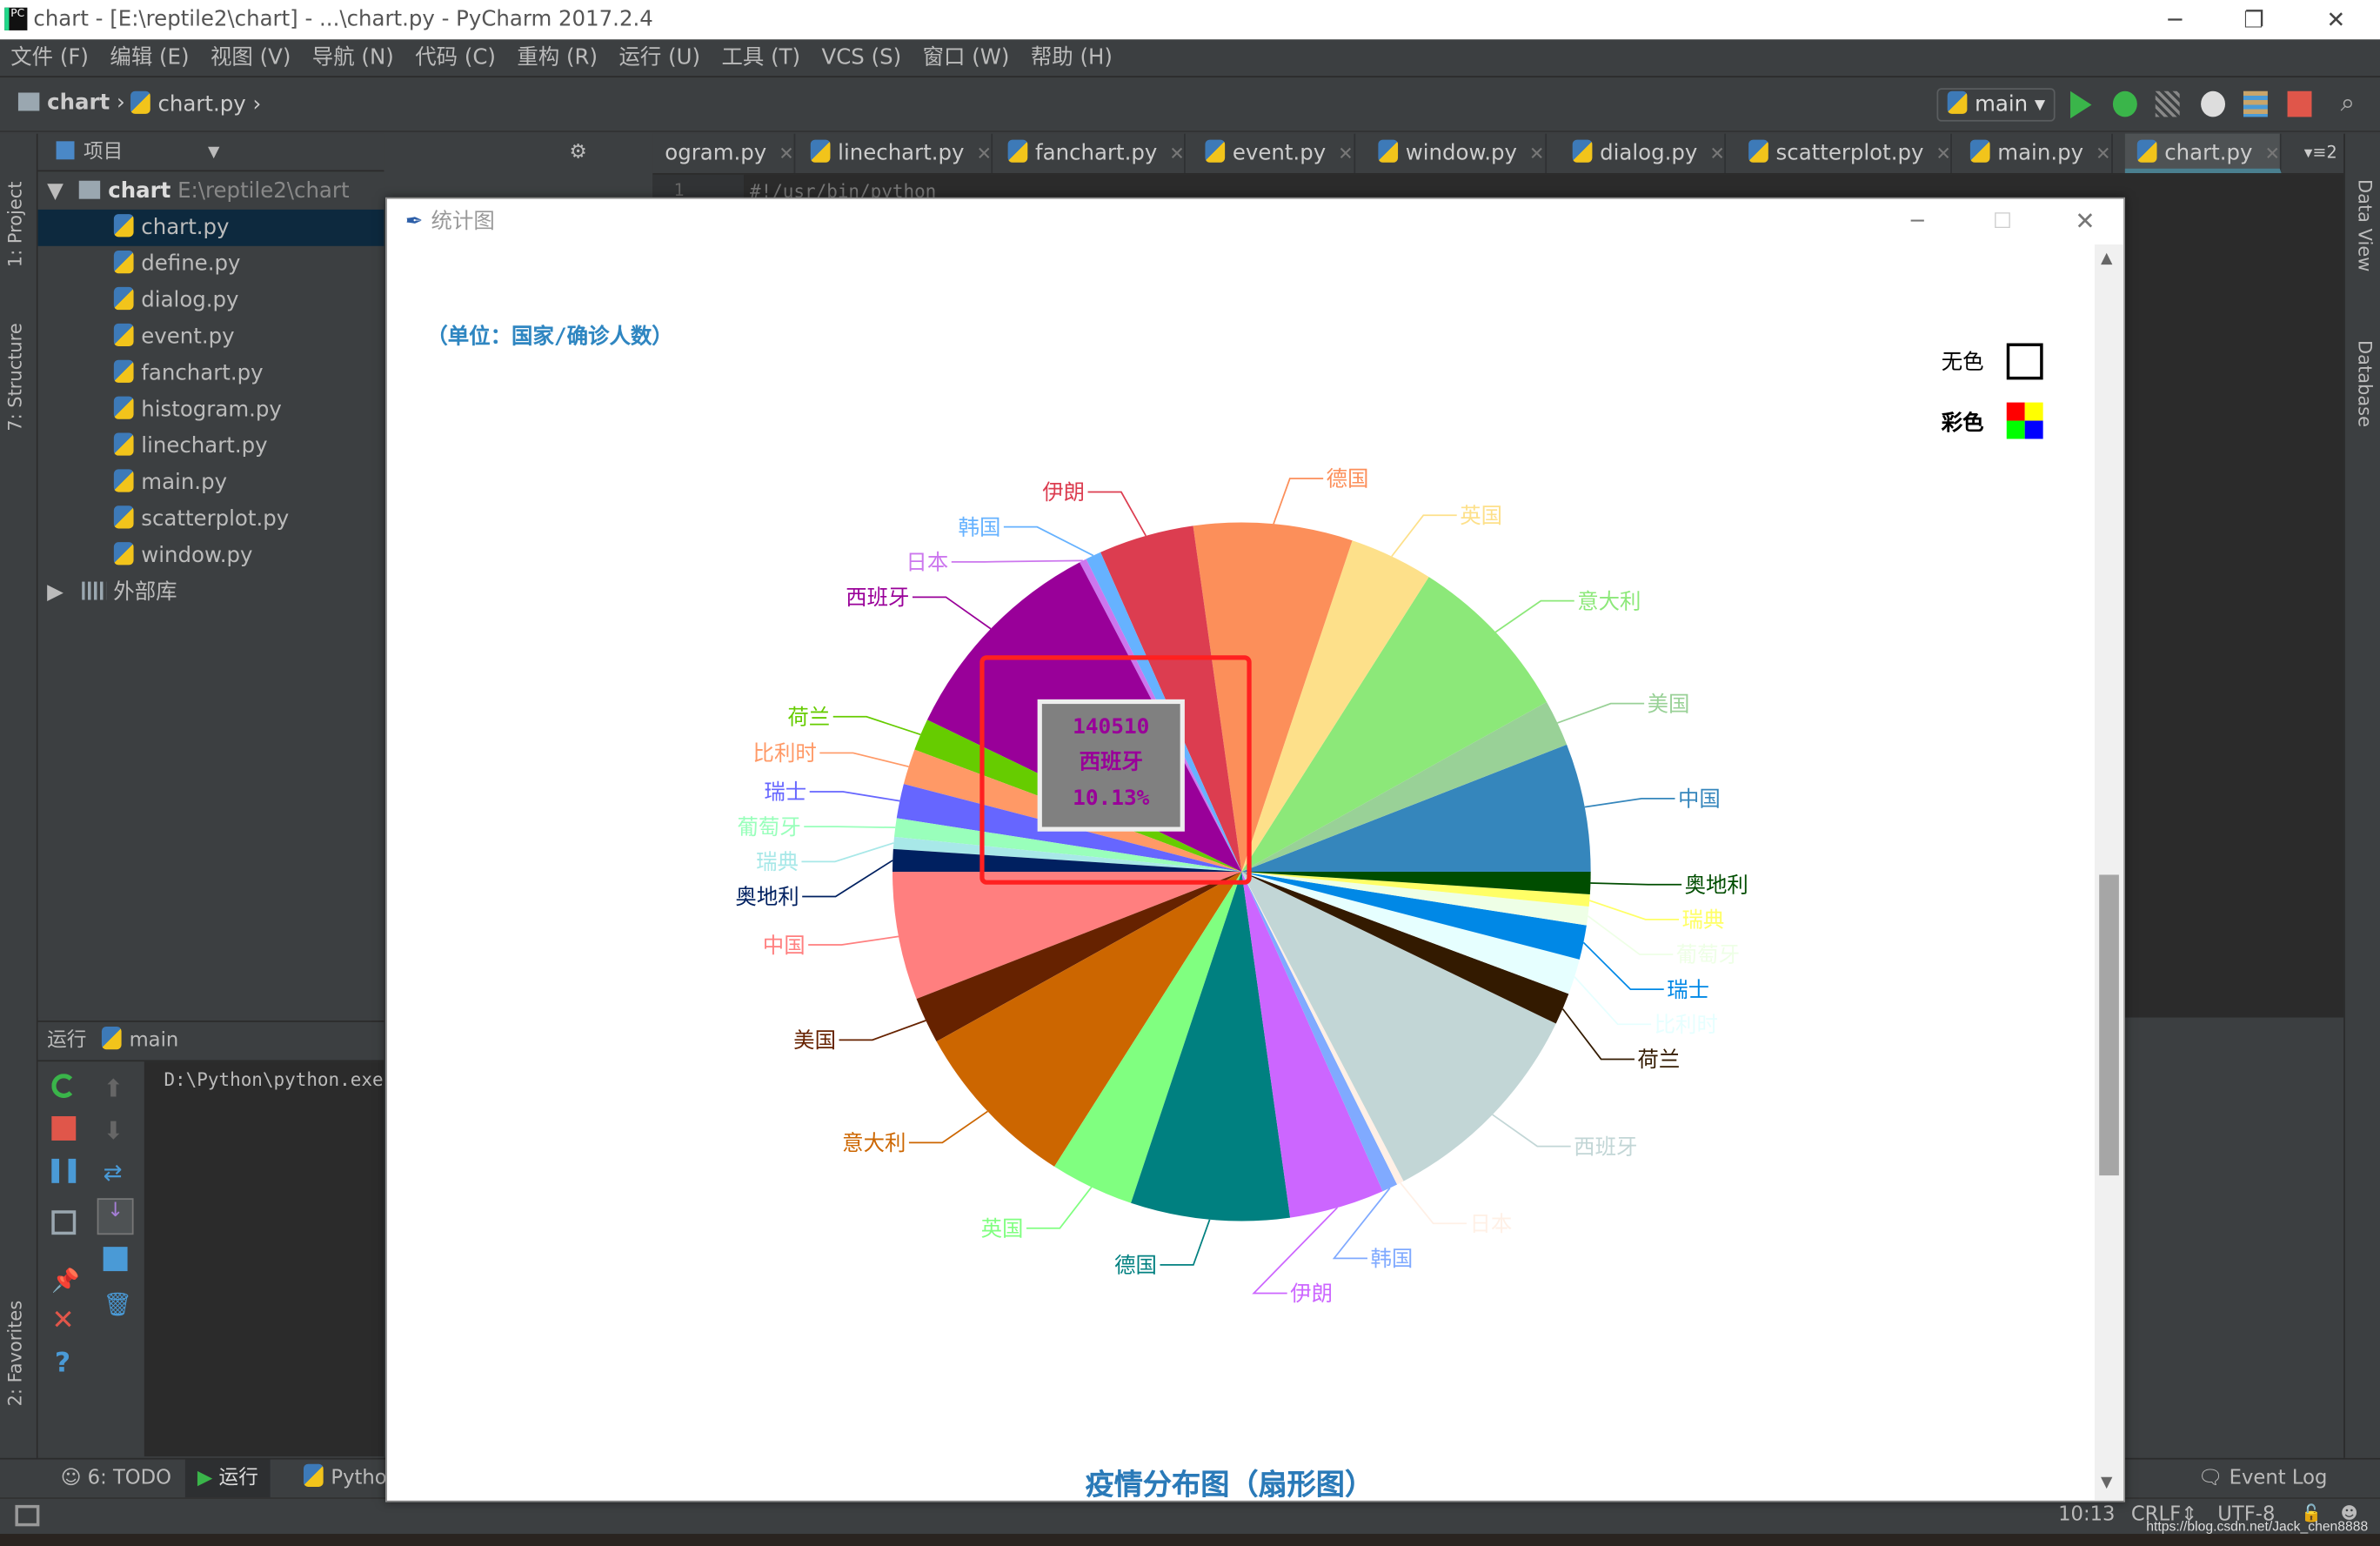 The height and width of the screenshot is (1546, 2380). Describe the element at coordinates (211, 410) in the screenshot. I see `tree-file: histogram.py` at that location.